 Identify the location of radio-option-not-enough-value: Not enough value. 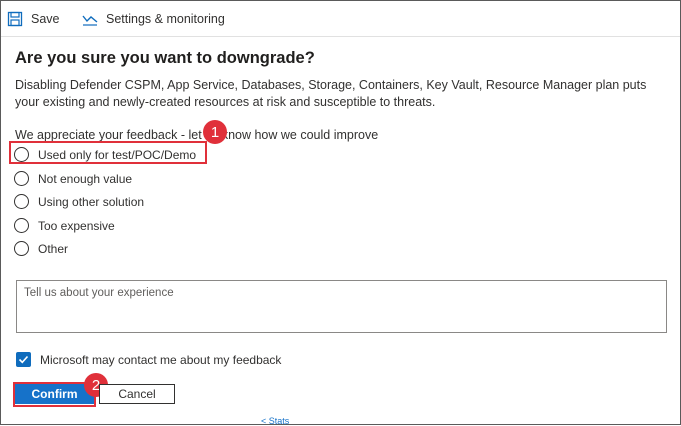
(73, 178).